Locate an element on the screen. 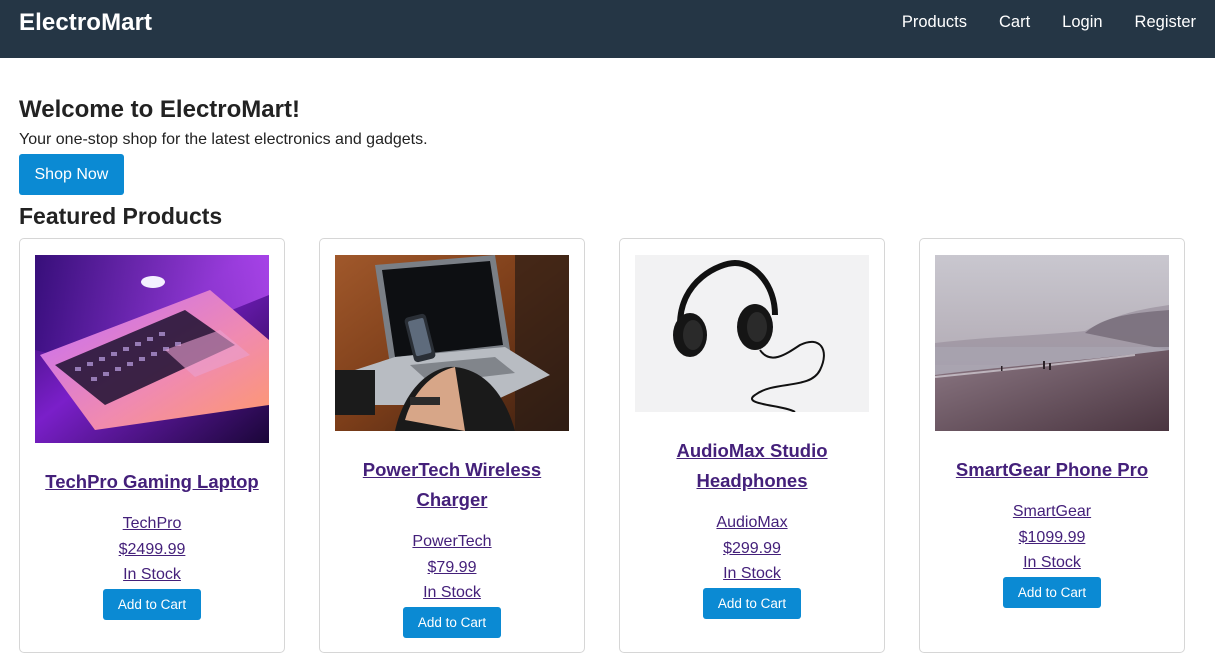  product-brand-link: PowerTech is located at coordinates (452, 542).